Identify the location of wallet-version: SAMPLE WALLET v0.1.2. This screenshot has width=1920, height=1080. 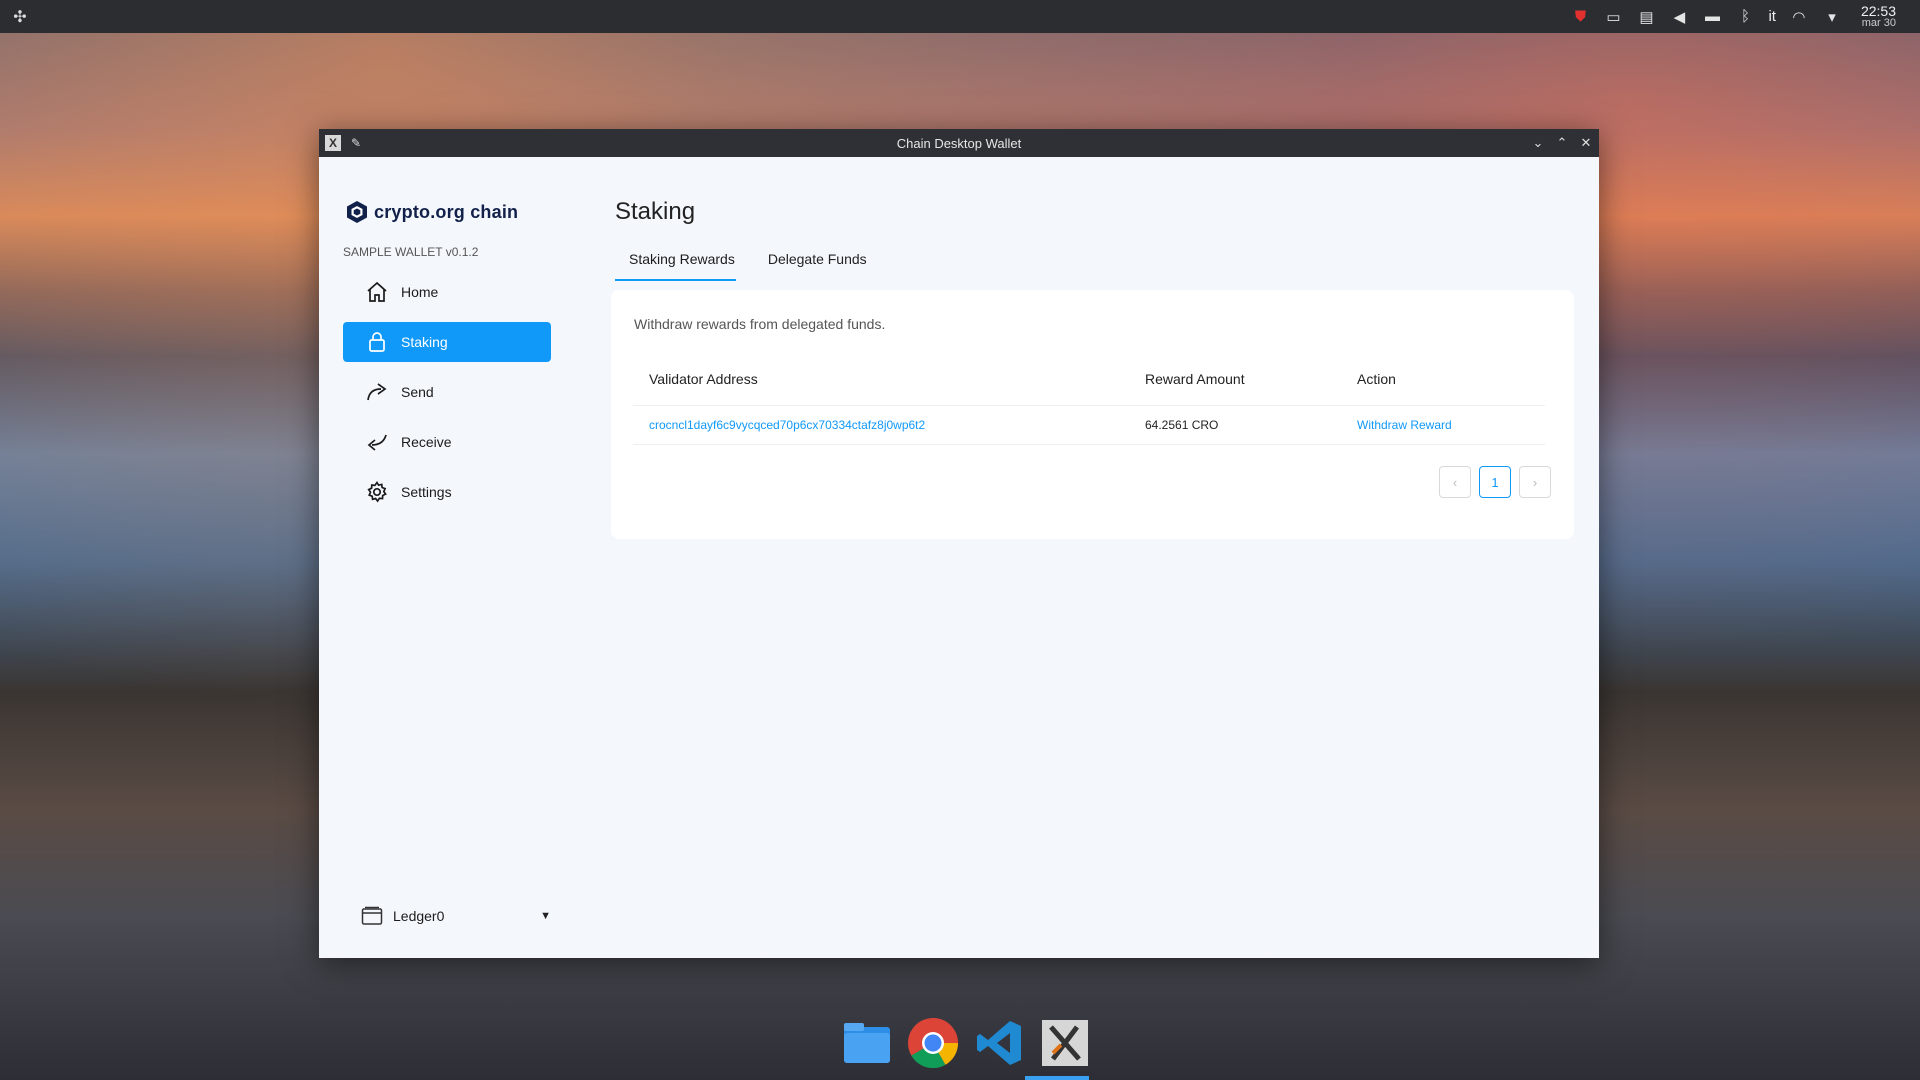
(411, 252).